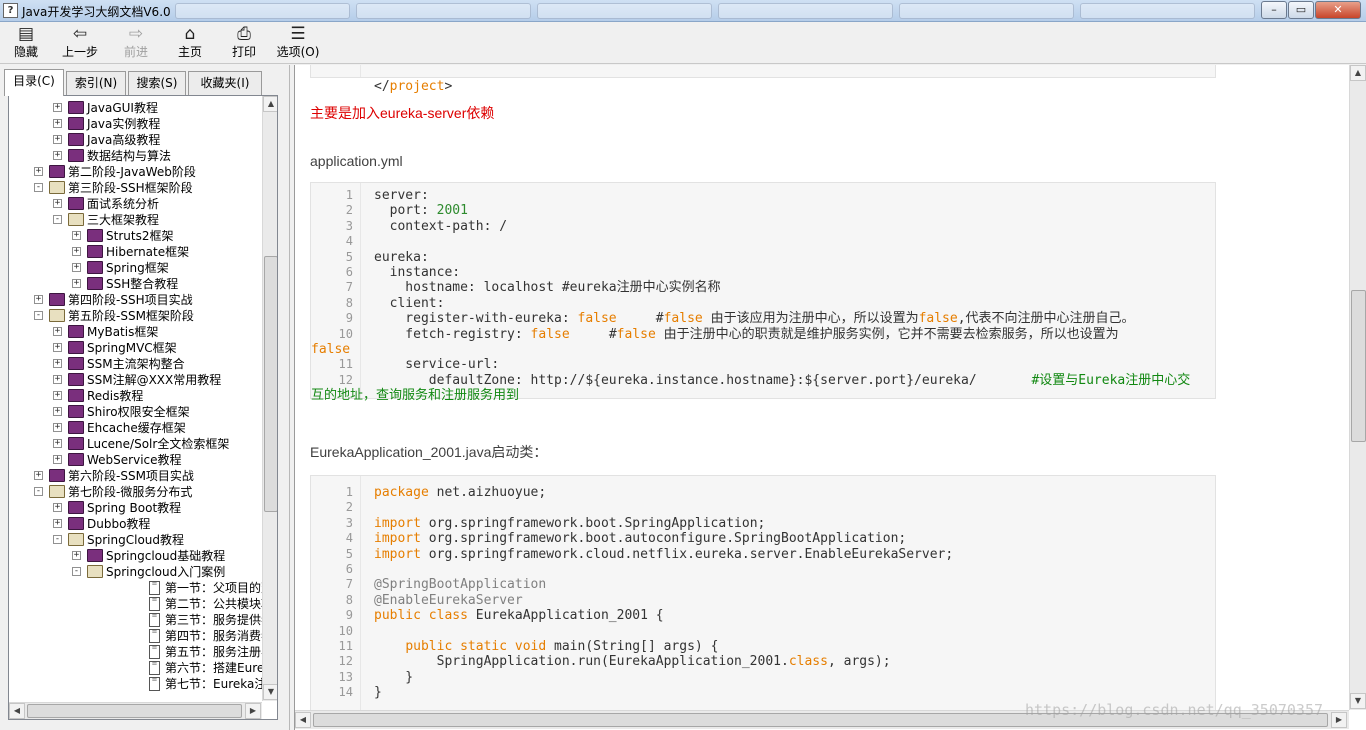 This screenshot has height=730, width=1366. I want to click on tab-3: 收藏夹(I), so click(225, 83).